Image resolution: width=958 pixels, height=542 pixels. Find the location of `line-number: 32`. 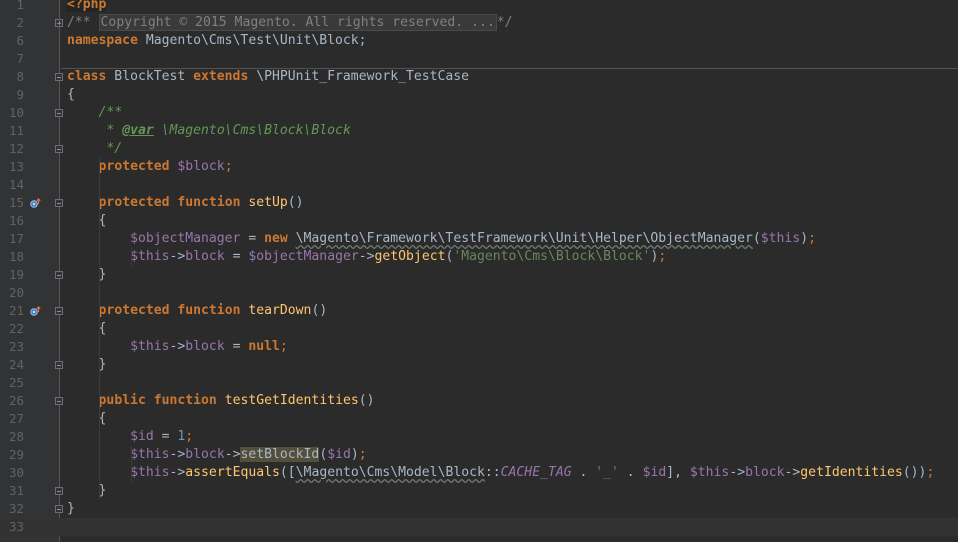

line-number: 32 is located at coordinates (12, 509).